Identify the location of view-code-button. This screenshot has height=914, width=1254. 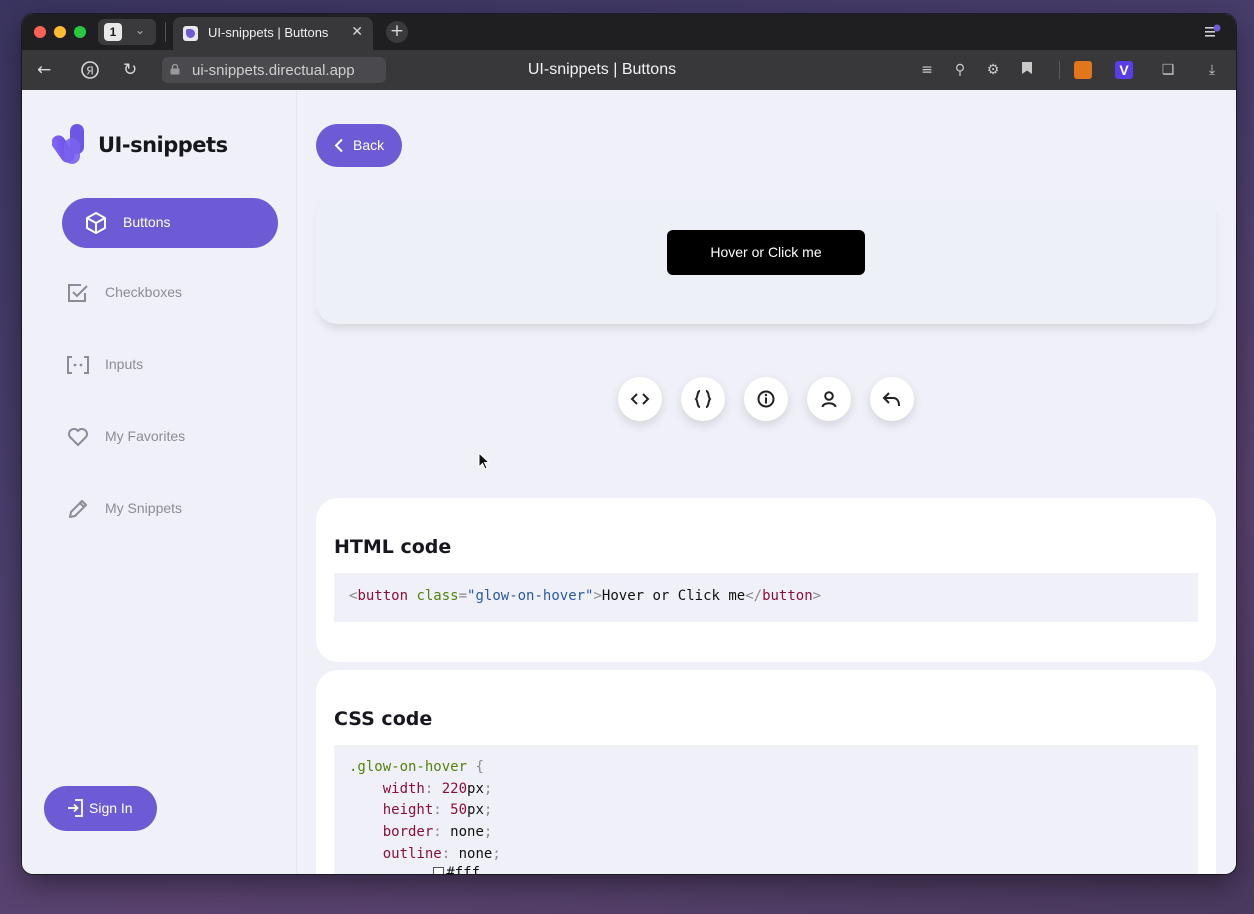
(640, 399).